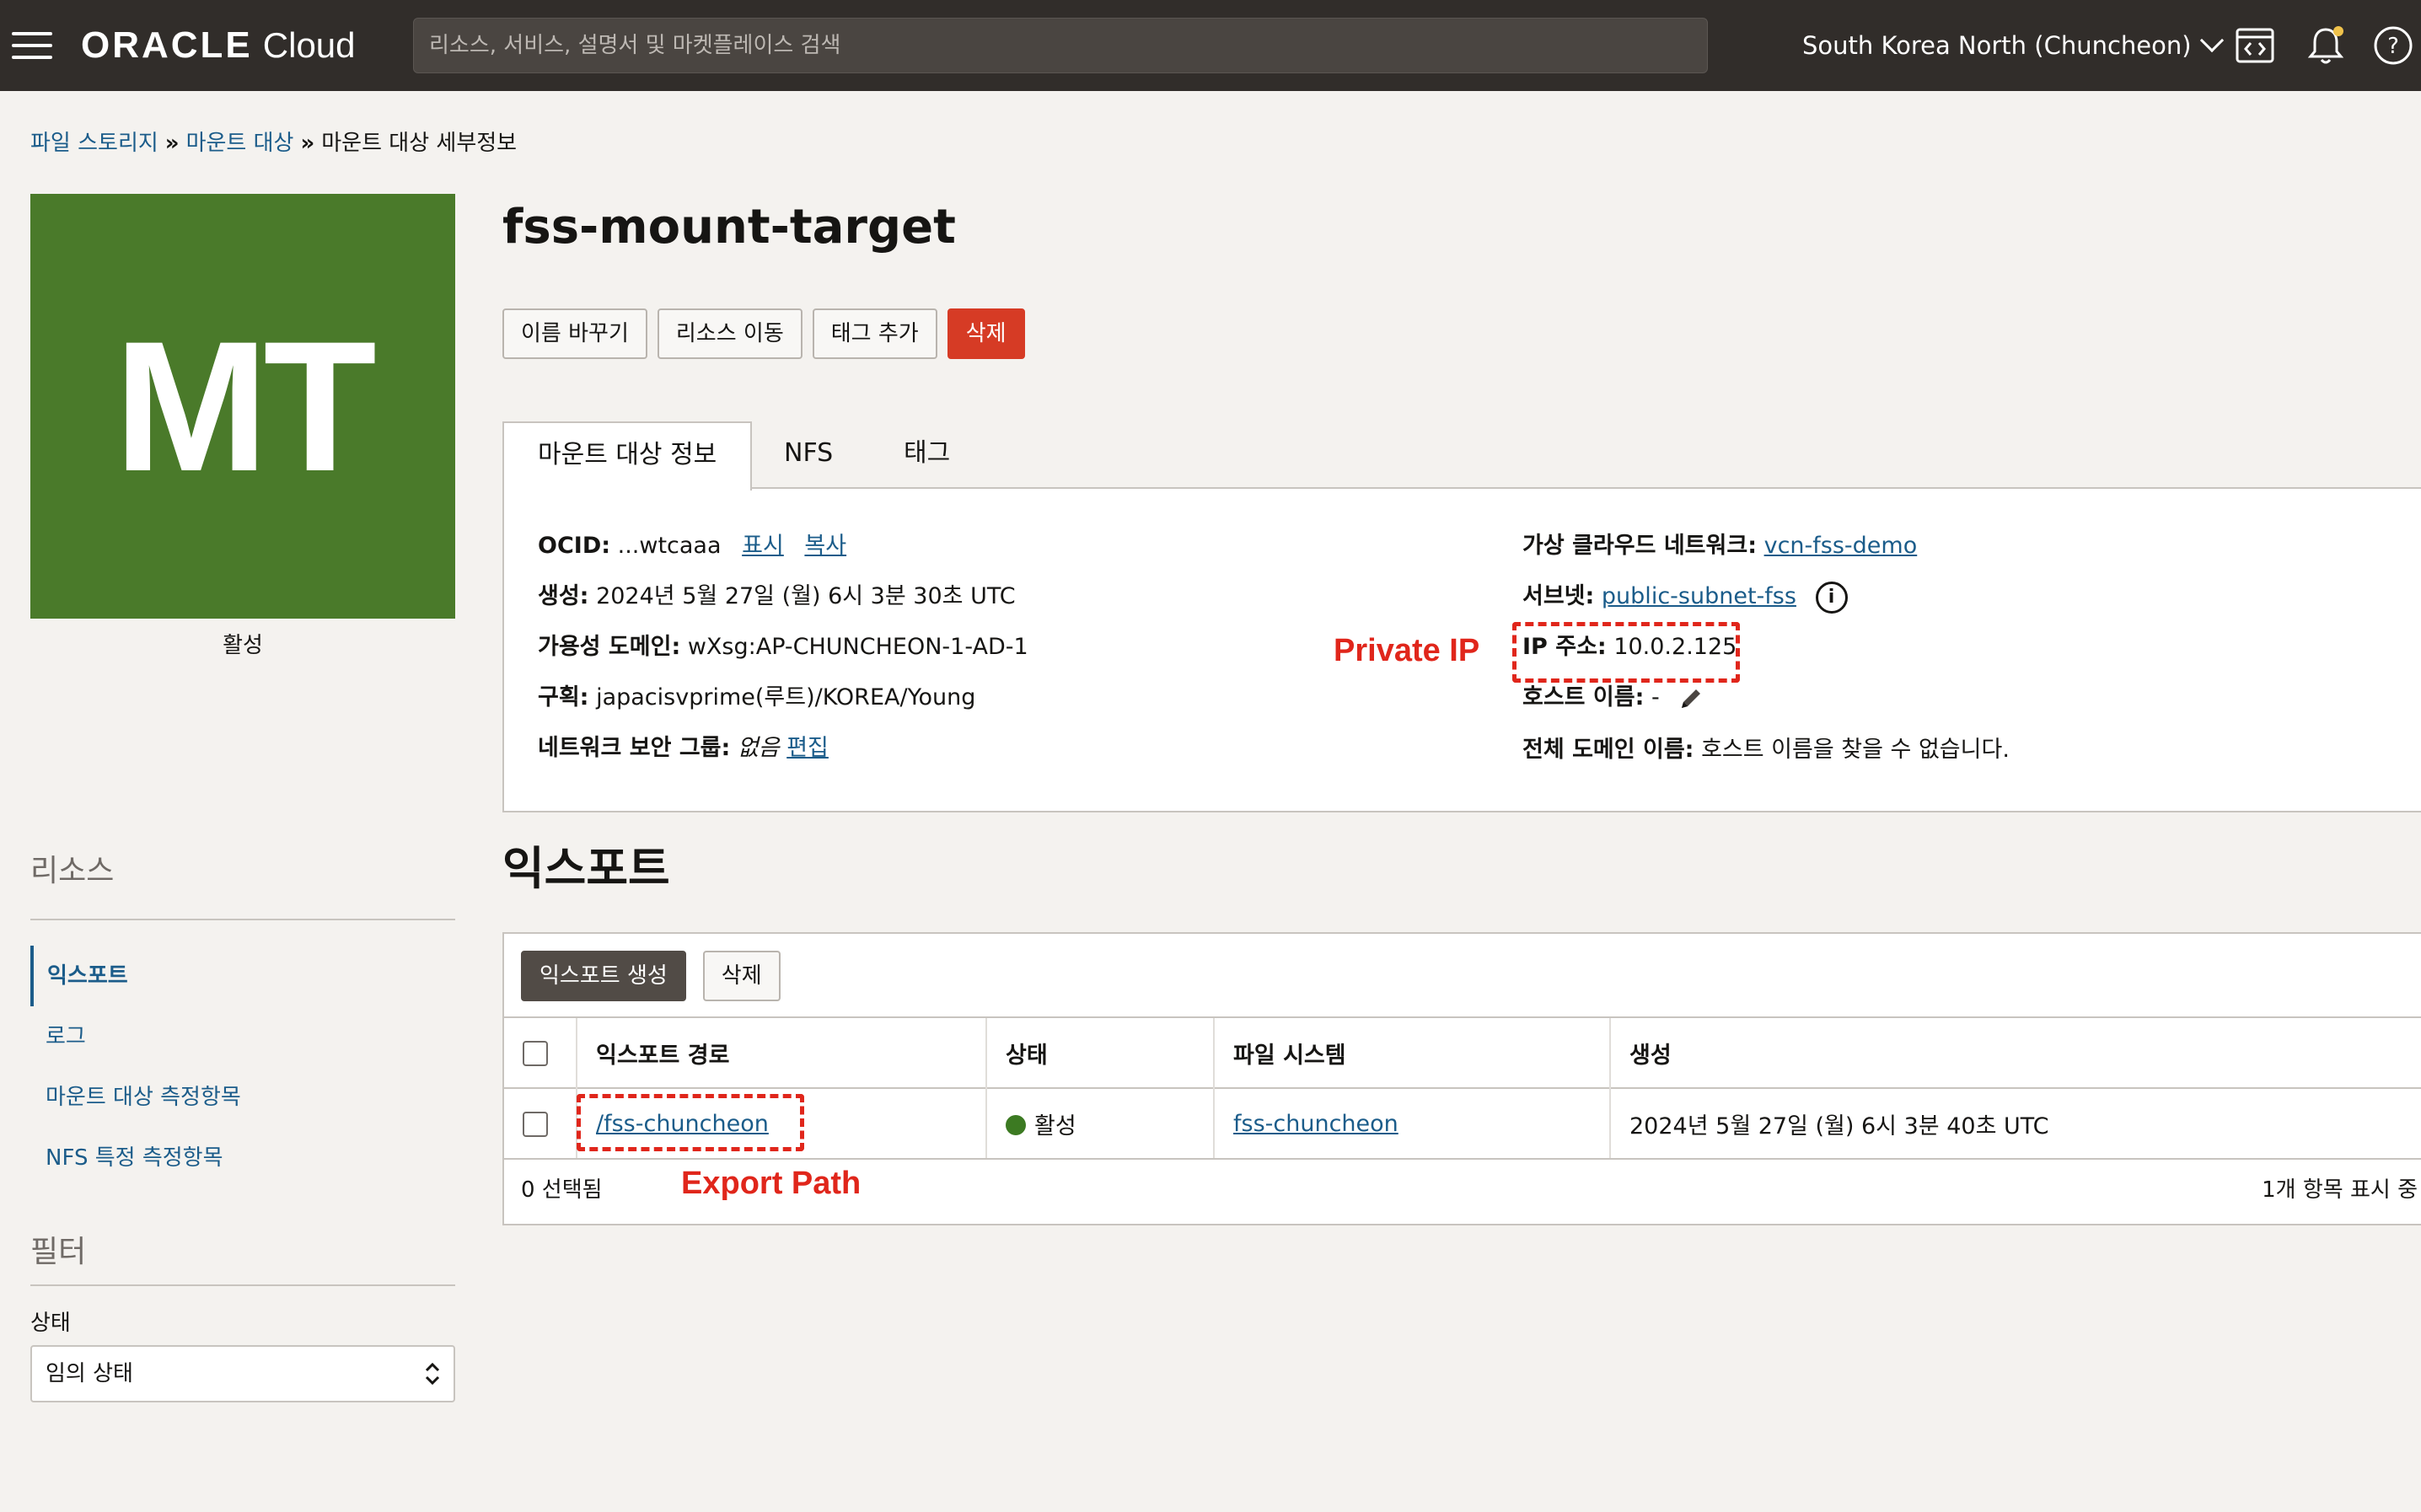 Image resolution: width=2421 pixels, height=1512 pixels. I want to click on created-value: 2024년 5월 27일 (월) 6시 3분 30초 UTC, so click(806, 596).